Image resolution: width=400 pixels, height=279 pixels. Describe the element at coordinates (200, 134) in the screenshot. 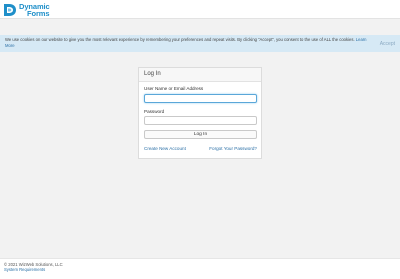

I see `login-button: Log In` at that location.